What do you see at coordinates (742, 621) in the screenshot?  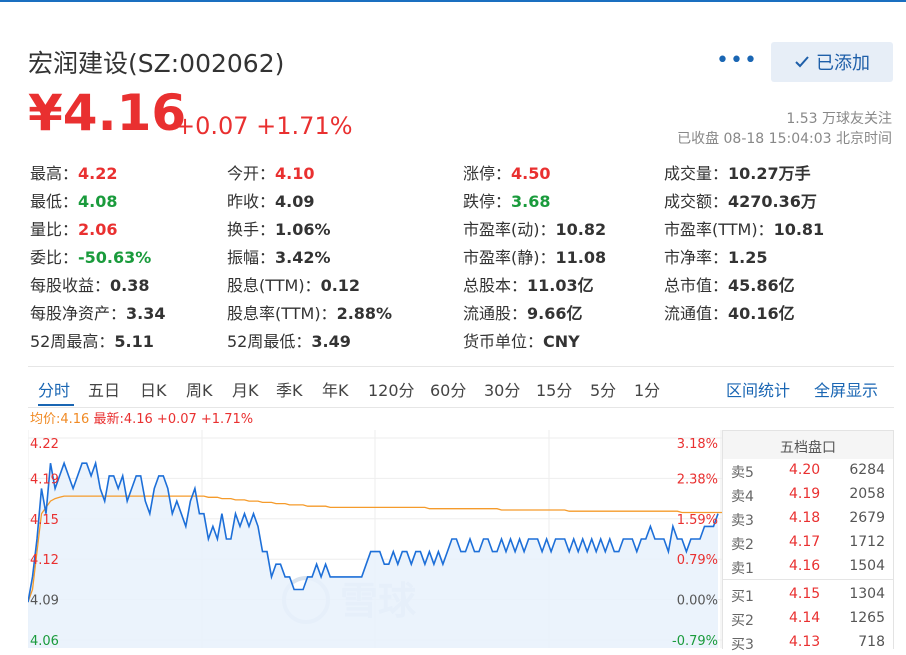 I see `order-label: 买2` at bounding box center [742, 621].